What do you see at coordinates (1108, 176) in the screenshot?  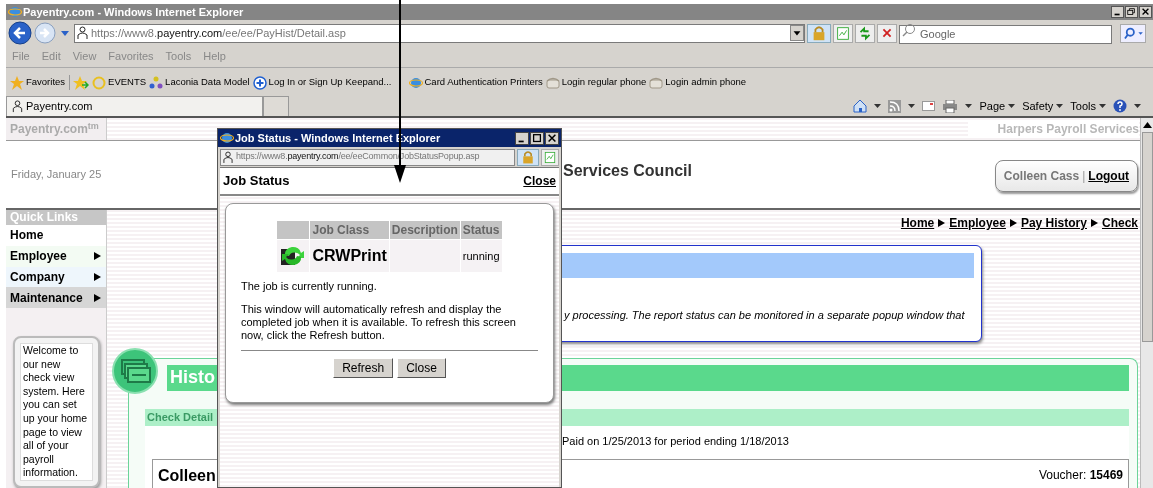 I see `logout-link: Logout` at bounding box center [1108, 176].